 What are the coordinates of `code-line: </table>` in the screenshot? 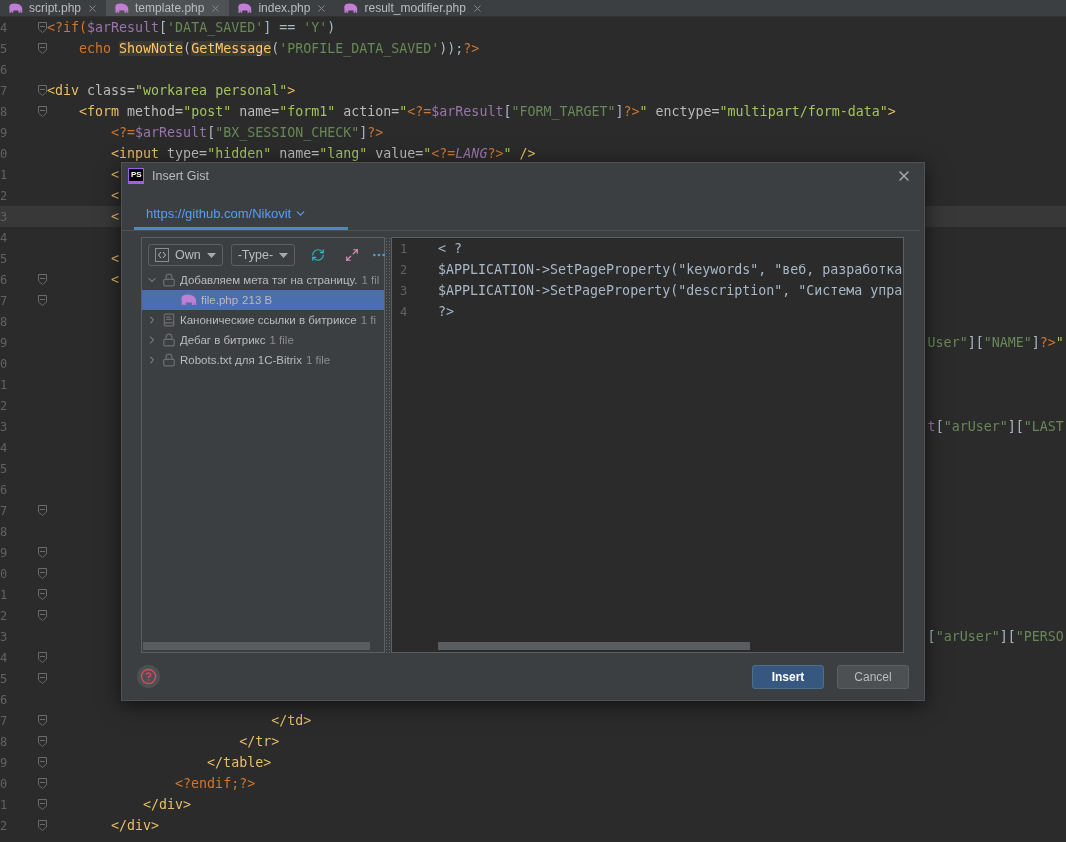 It's located at (239, 762).